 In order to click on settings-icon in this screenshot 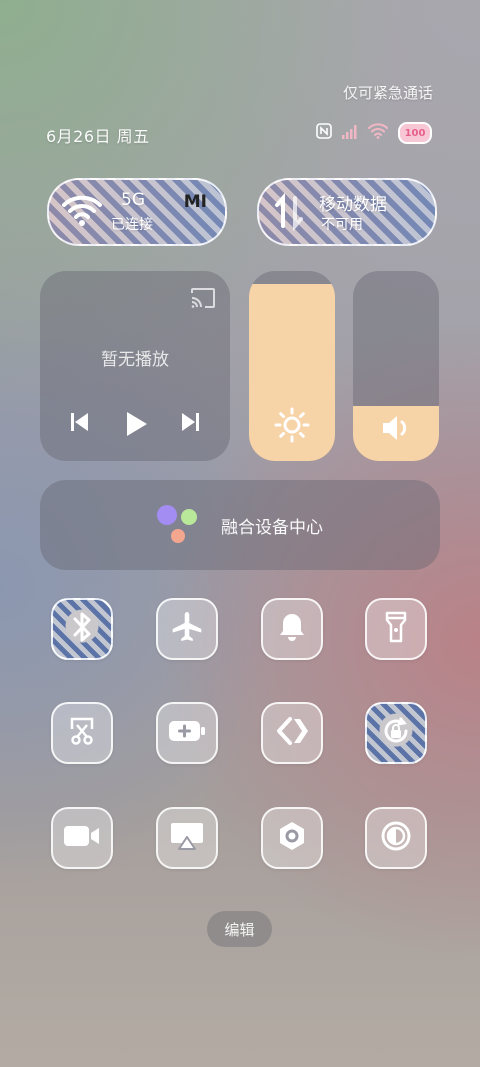, I will do `click(292, 838)`.